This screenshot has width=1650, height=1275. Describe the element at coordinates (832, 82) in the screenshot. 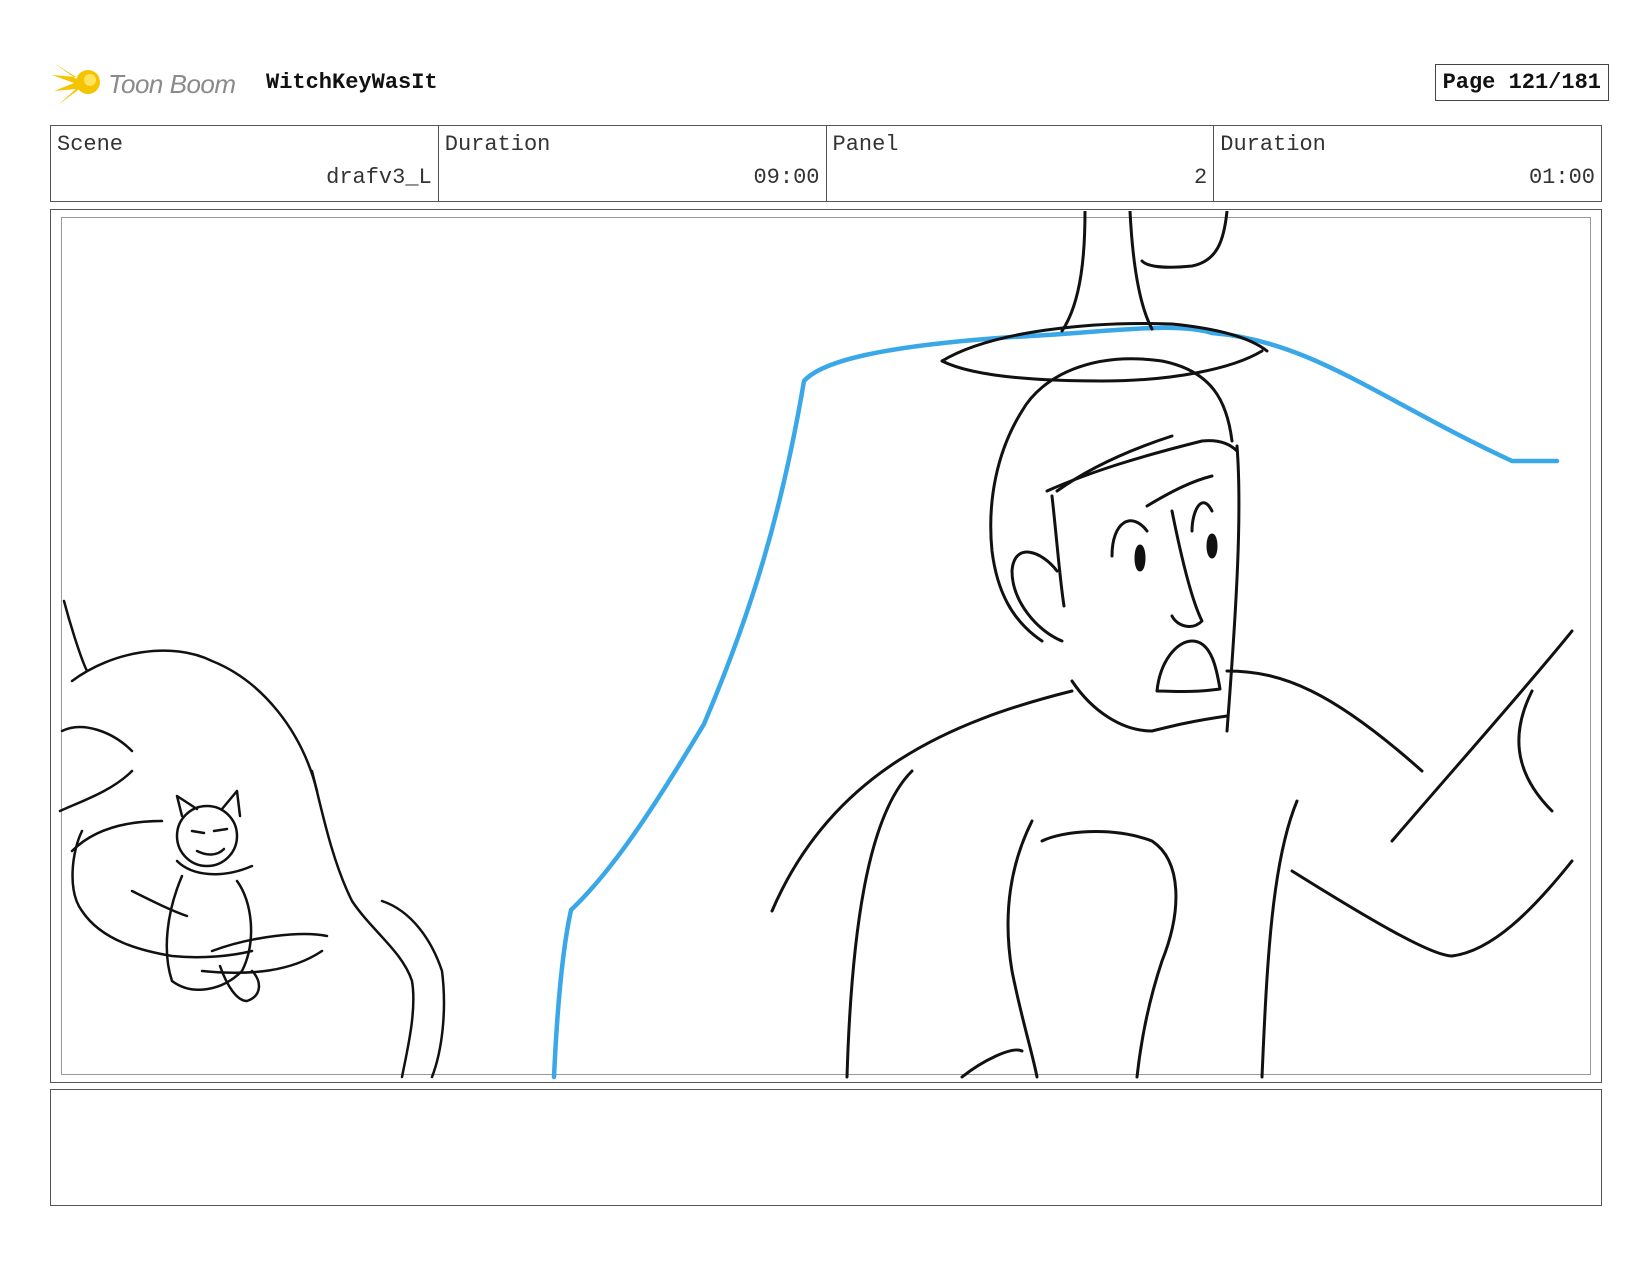

I see `storyboard-header: Toon Boom WitchKeyWasIt Page 121/181` at that location.